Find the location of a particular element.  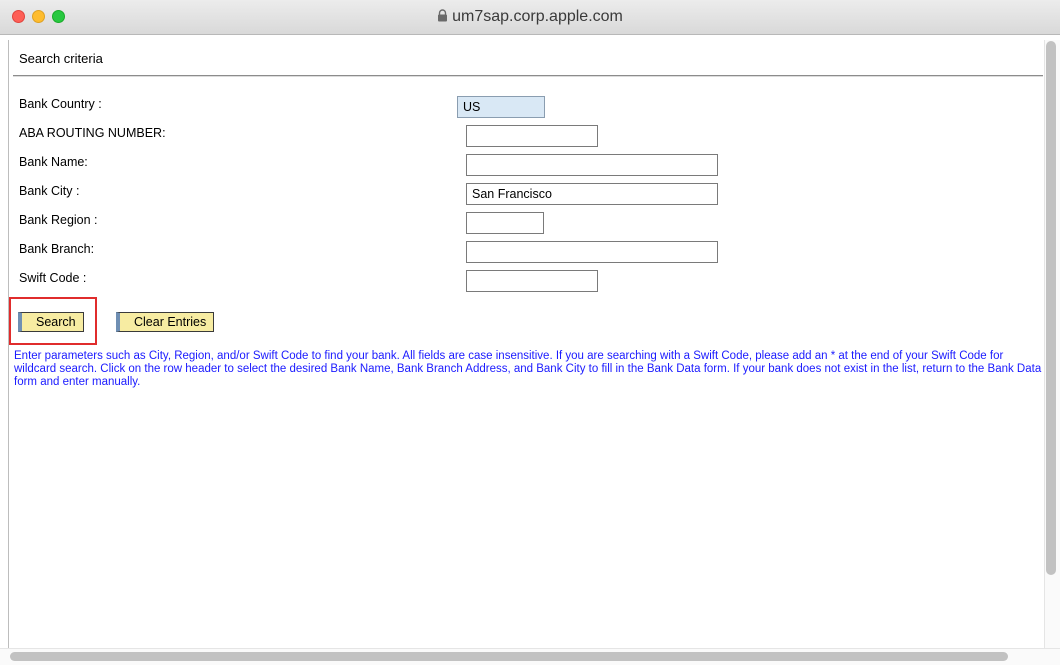

swift-code-field is located at coordinates (532, 281).